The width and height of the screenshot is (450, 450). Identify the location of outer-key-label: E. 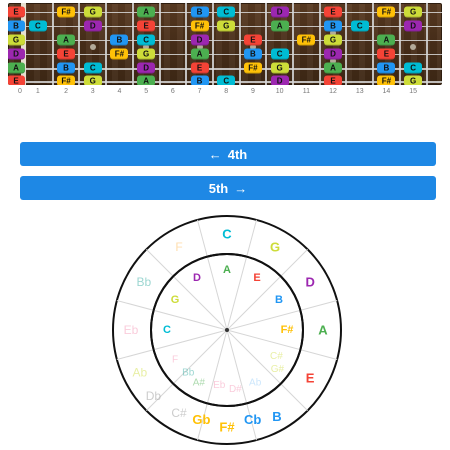
(310, 378).